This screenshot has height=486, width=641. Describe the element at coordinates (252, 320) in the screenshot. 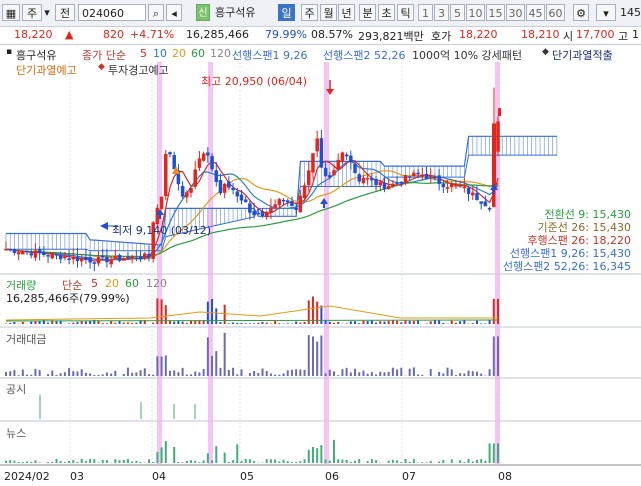

I see `volume-ma60-line` at that location.